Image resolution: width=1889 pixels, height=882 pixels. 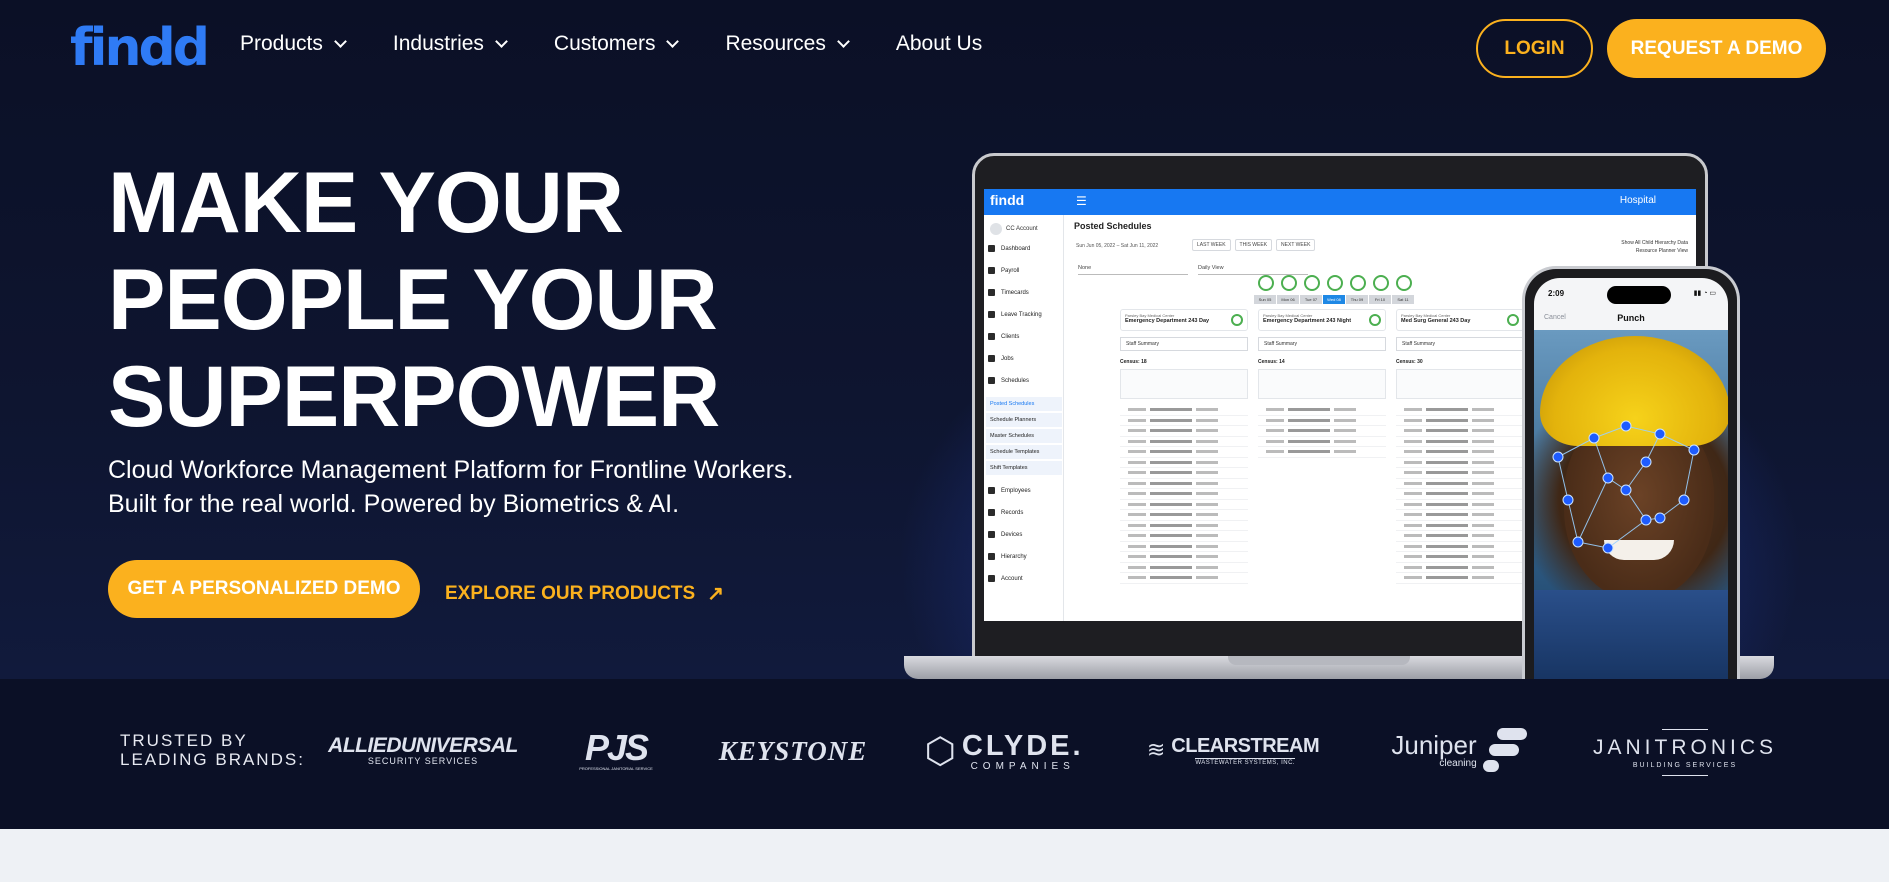 I want to click on briefcase-icon, so click(x=991, y=358).